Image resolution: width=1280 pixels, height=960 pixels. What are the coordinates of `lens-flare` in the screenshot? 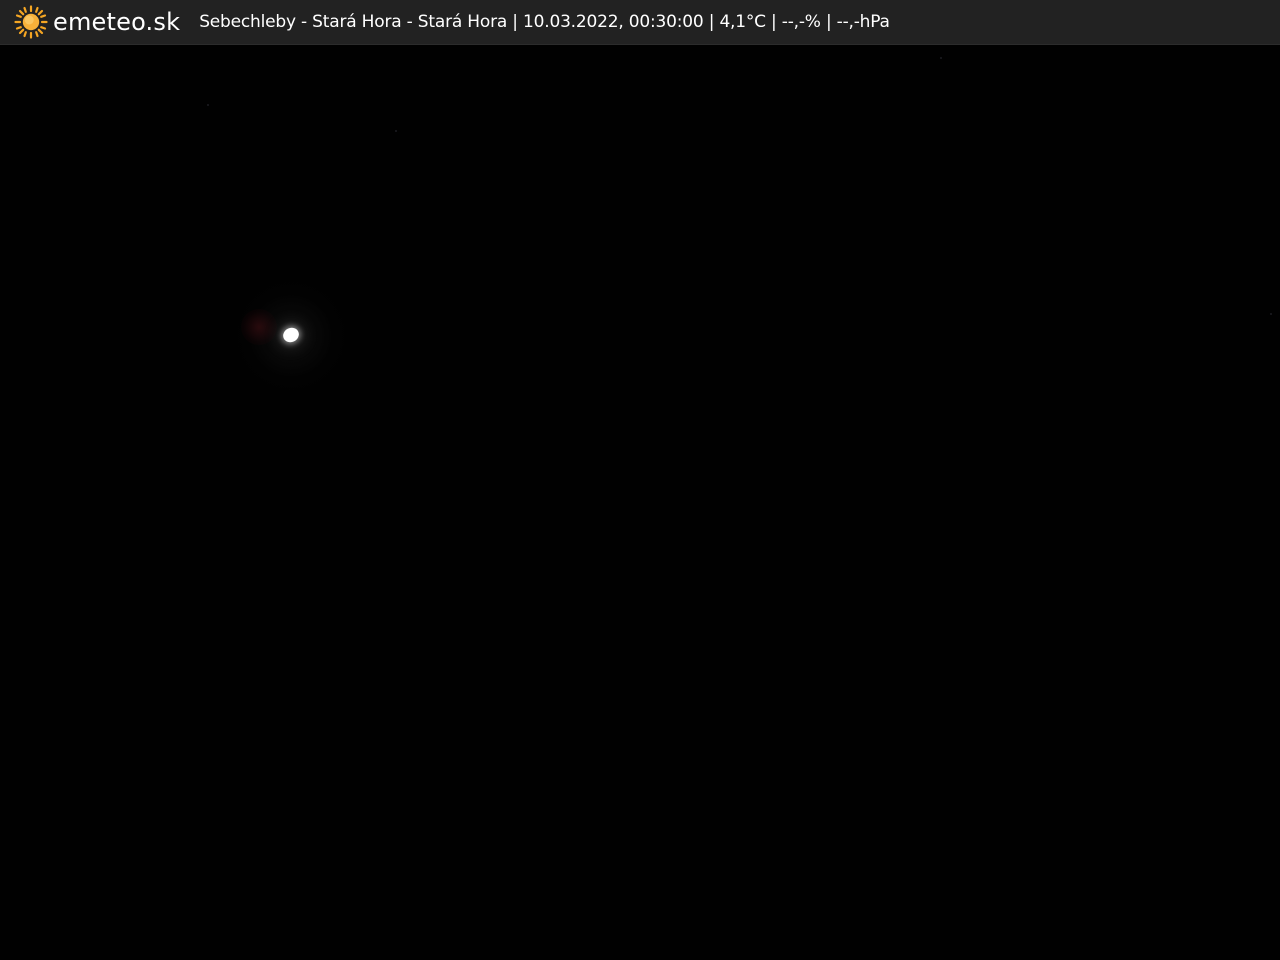 It's located at (259, 327).